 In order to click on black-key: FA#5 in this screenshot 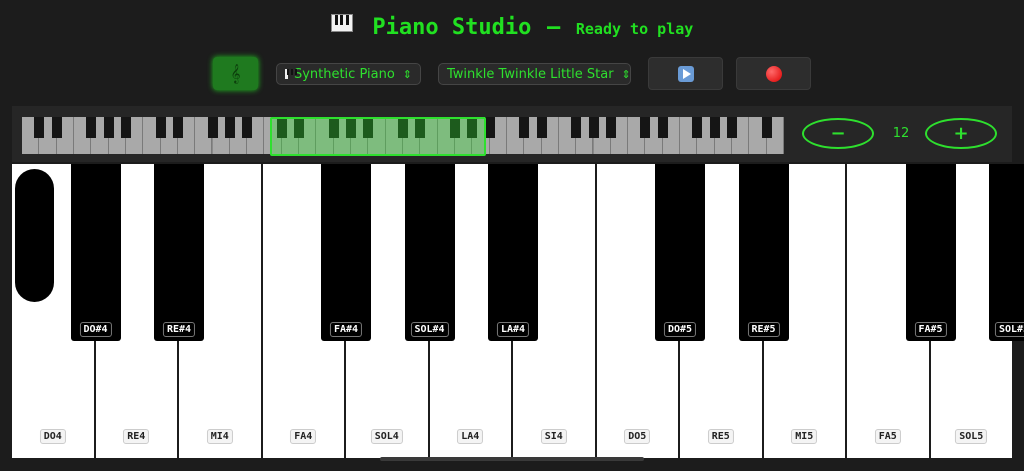, I will do `click(930, 252)`.